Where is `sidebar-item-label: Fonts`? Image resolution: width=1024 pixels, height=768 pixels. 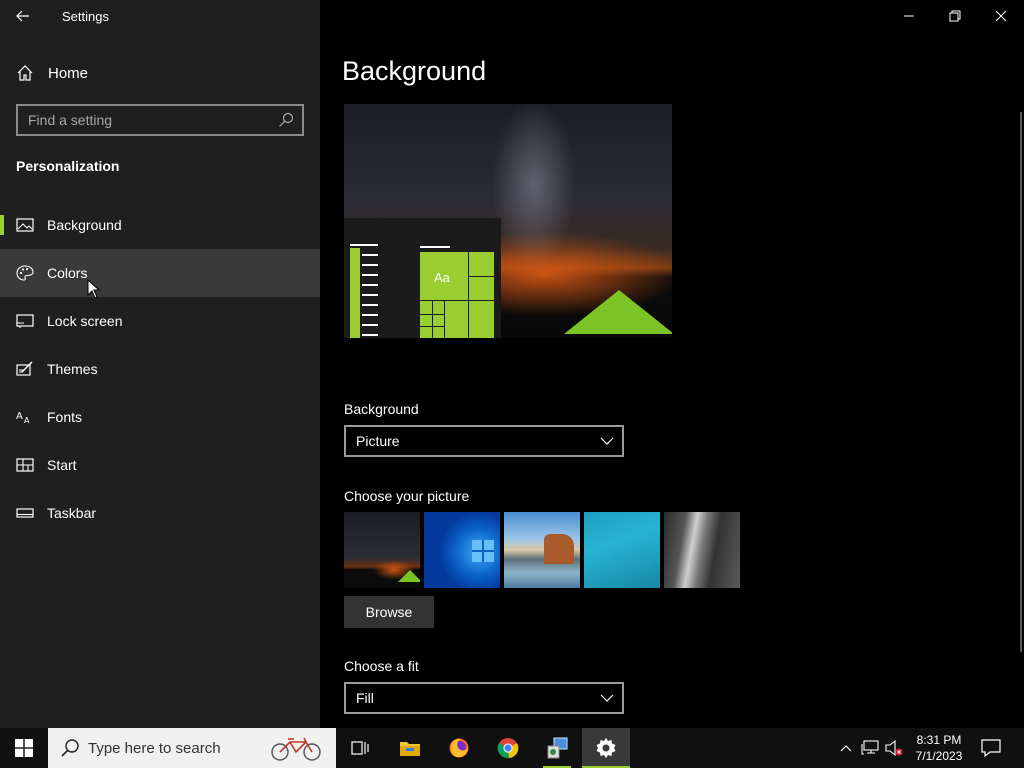 sidebar-item-label: Fonts is located at coordinates (65, 417).